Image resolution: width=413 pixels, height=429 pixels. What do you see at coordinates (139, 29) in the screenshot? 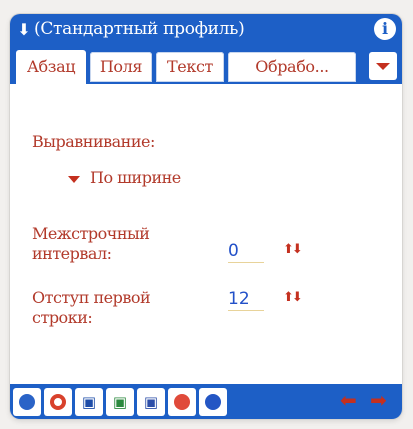
I see `profile-title: (Стандартный профиль)` at bounding box center [139, 29].